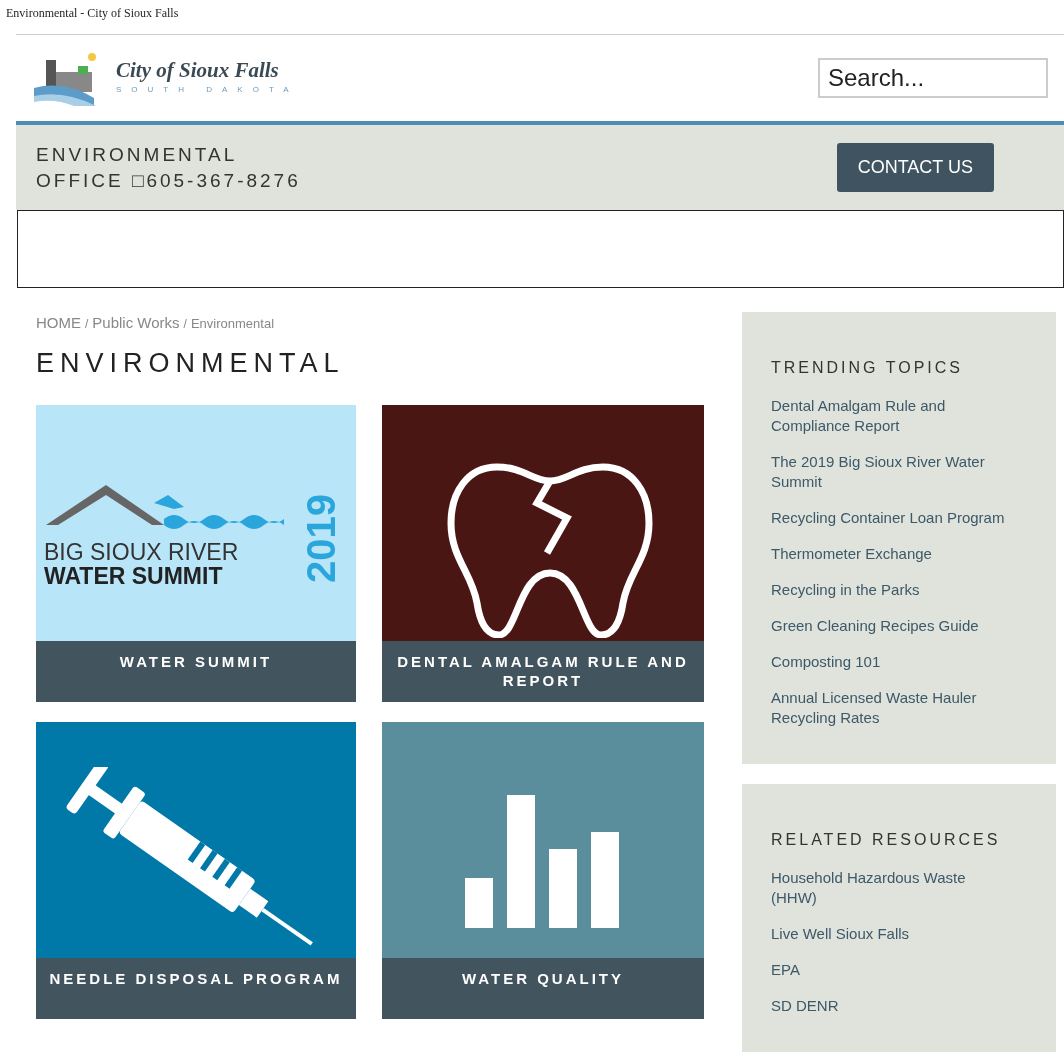  What do you see at coordinates (321, 538) in the screenshot?
I see `logo-text: 2019` at bounding box center [321, 538].